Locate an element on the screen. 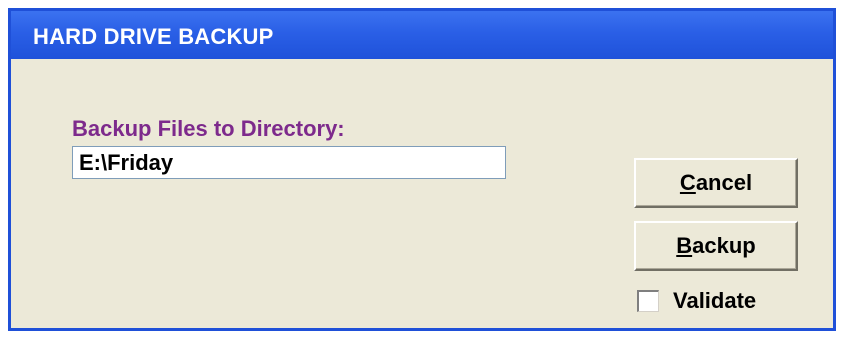 The height and width of the screenshot is (338, 844). directory-label: Backup Files to Directory: is located at coordinates (208, 128).